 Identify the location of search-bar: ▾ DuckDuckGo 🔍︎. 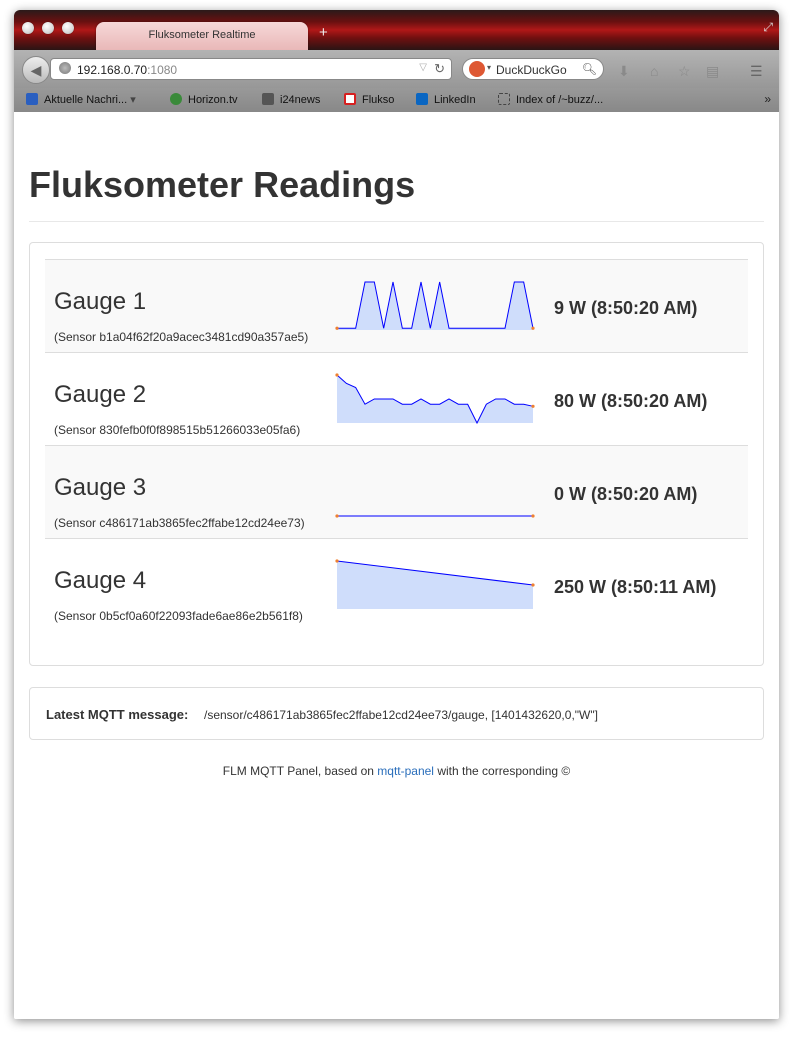
(533, 69).